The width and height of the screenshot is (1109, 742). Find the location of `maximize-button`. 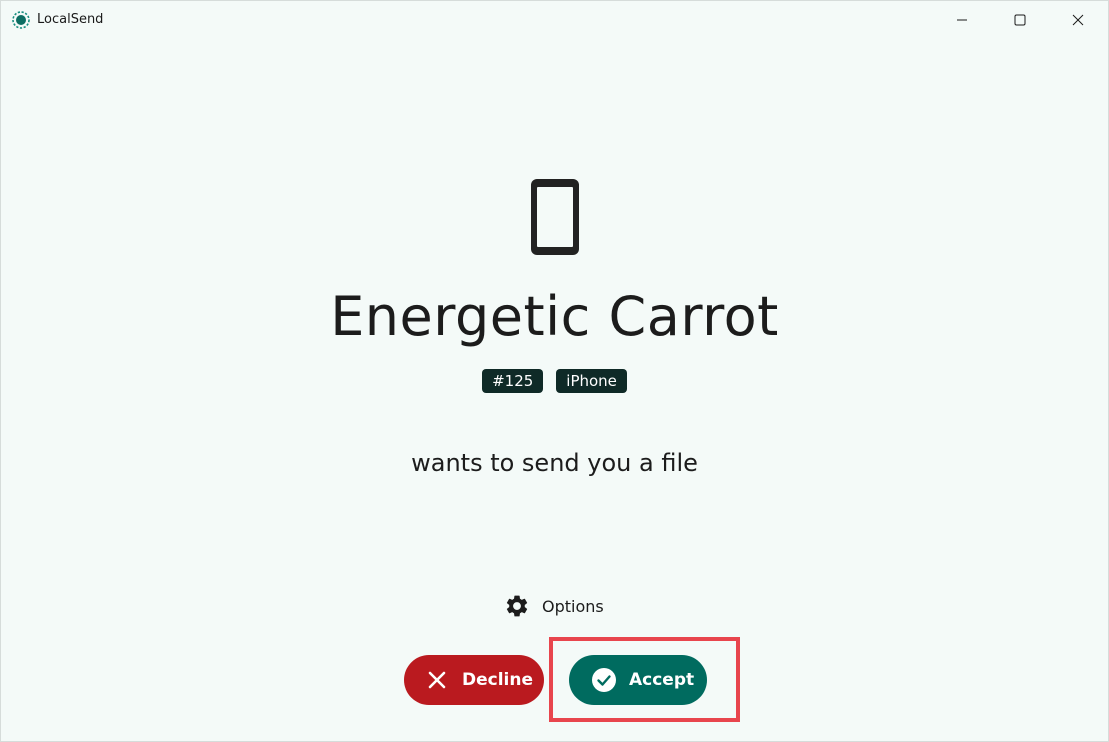

maximize-button is located at coordinates (1020, 20).